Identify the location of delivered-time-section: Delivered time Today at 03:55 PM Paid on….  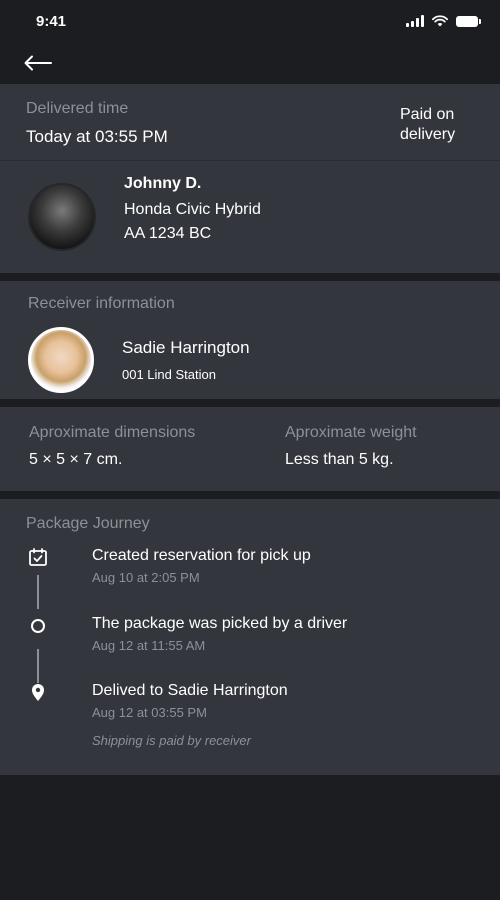
(250, 122).